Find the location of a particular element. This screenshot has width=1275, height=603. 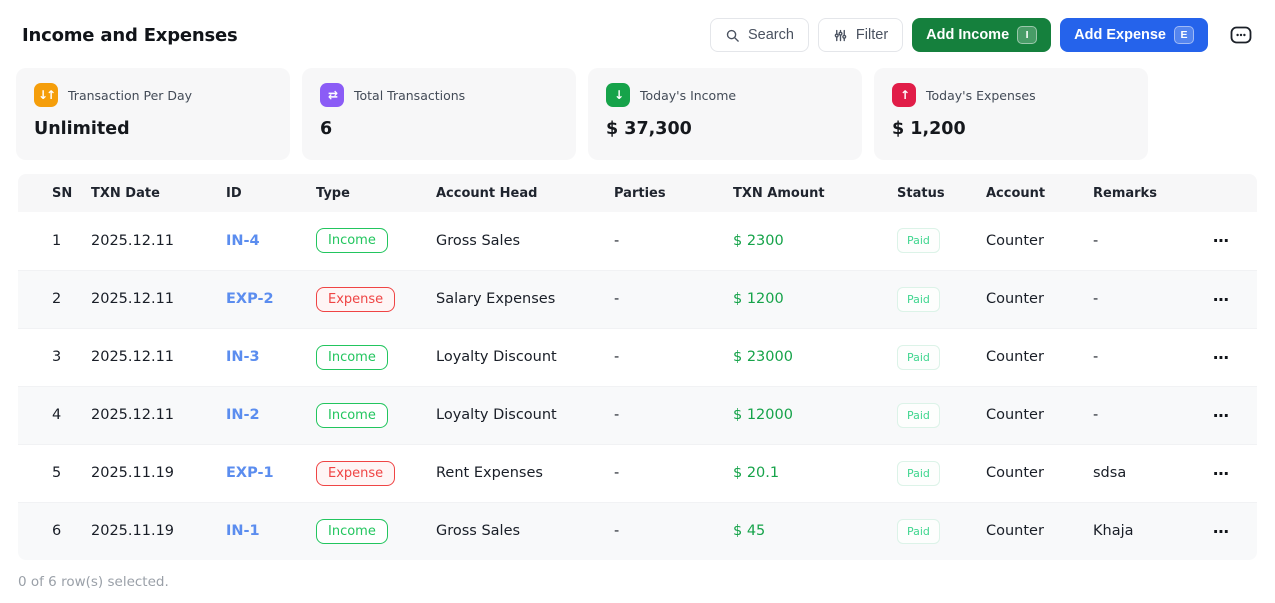

page-title: Income and Expenses is located at coordinates (130, 35).